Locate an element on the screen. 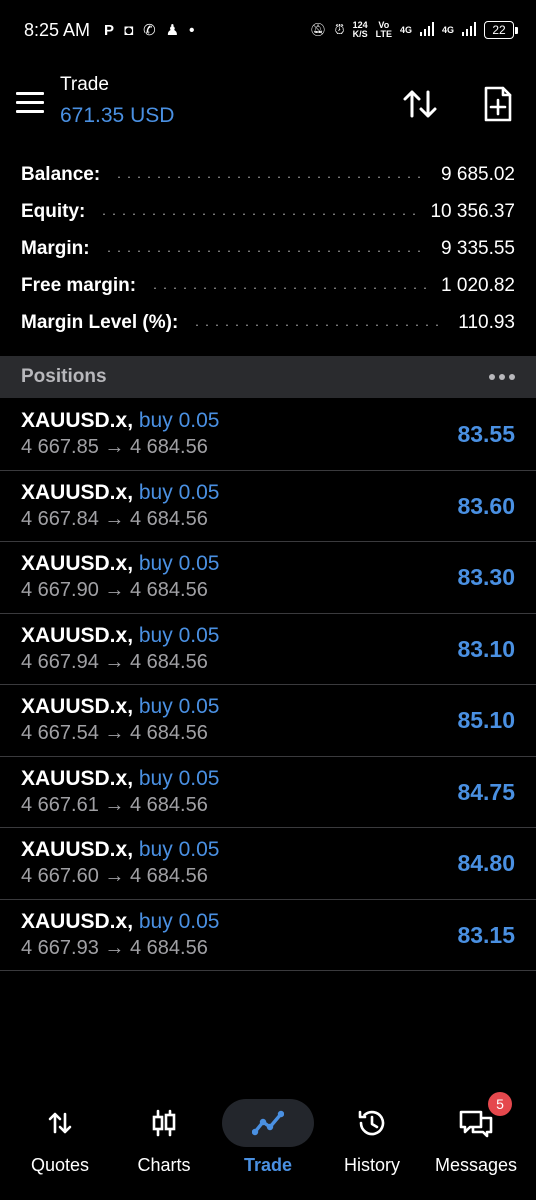  position-profit: 83.15 is located at coordinates (486, 934).